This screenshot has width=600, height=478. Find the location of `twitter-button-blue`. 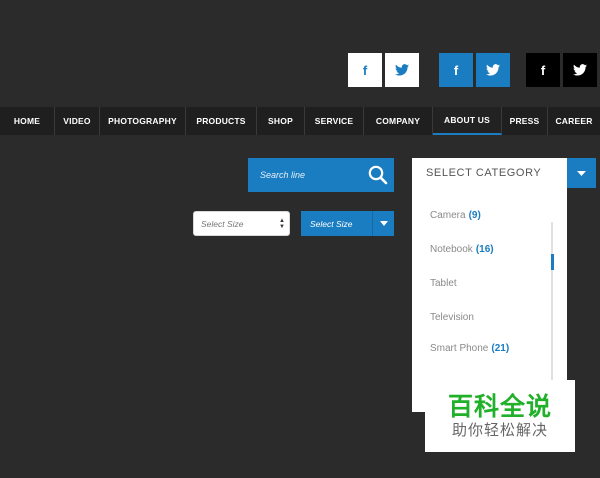

twitter-button-blue is located at coordinates (493, 70).